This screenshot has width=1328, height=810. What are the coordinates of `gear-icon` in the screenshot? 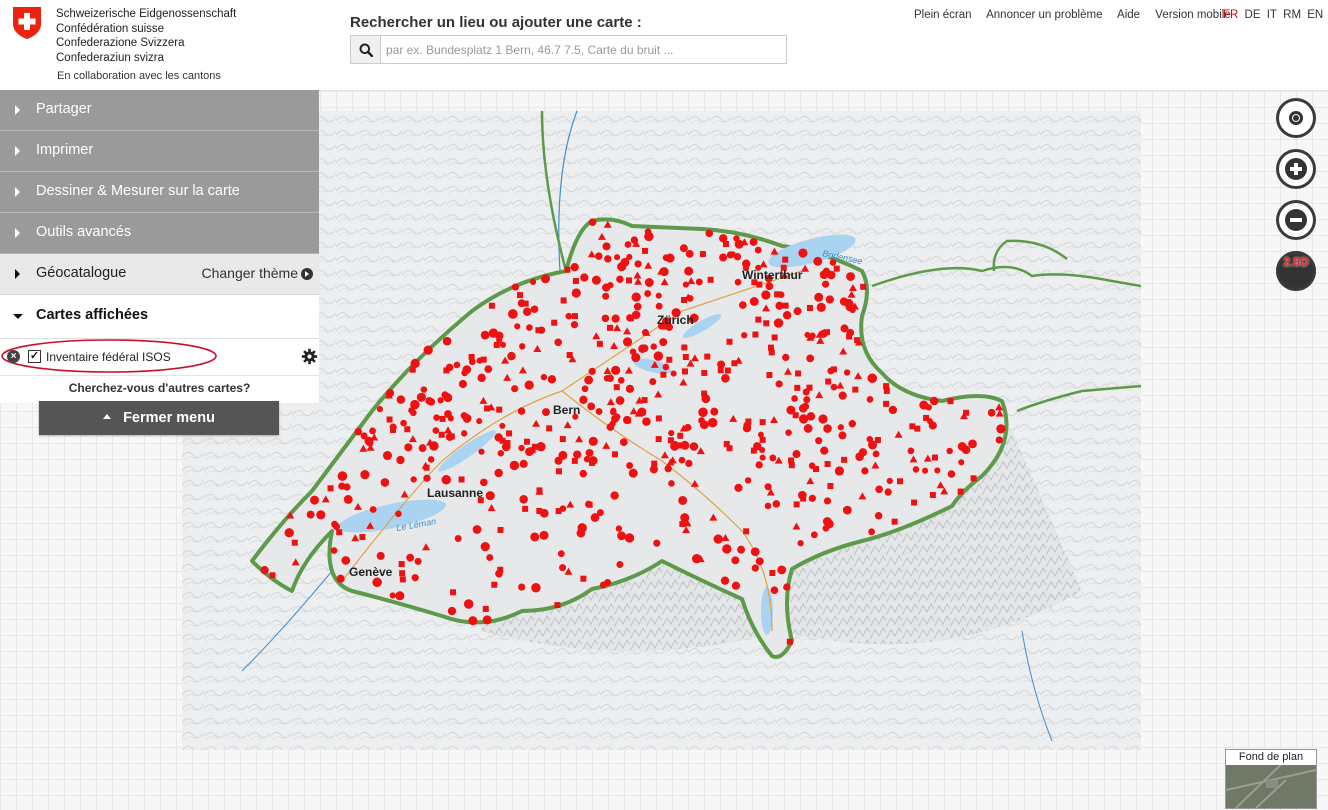 It's located at (309, 356).